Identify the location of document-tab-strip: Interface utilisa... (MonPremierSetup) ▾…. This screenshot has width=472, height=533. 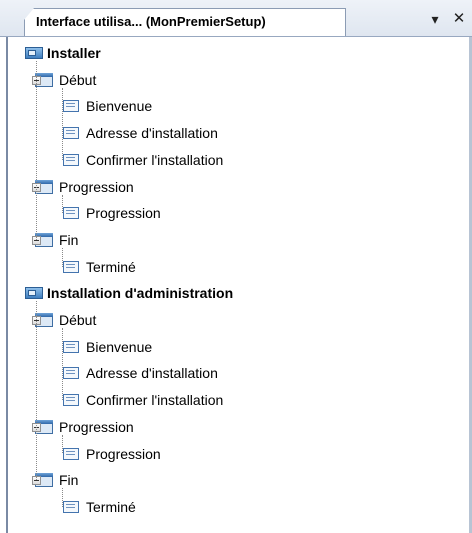
(236, 18).